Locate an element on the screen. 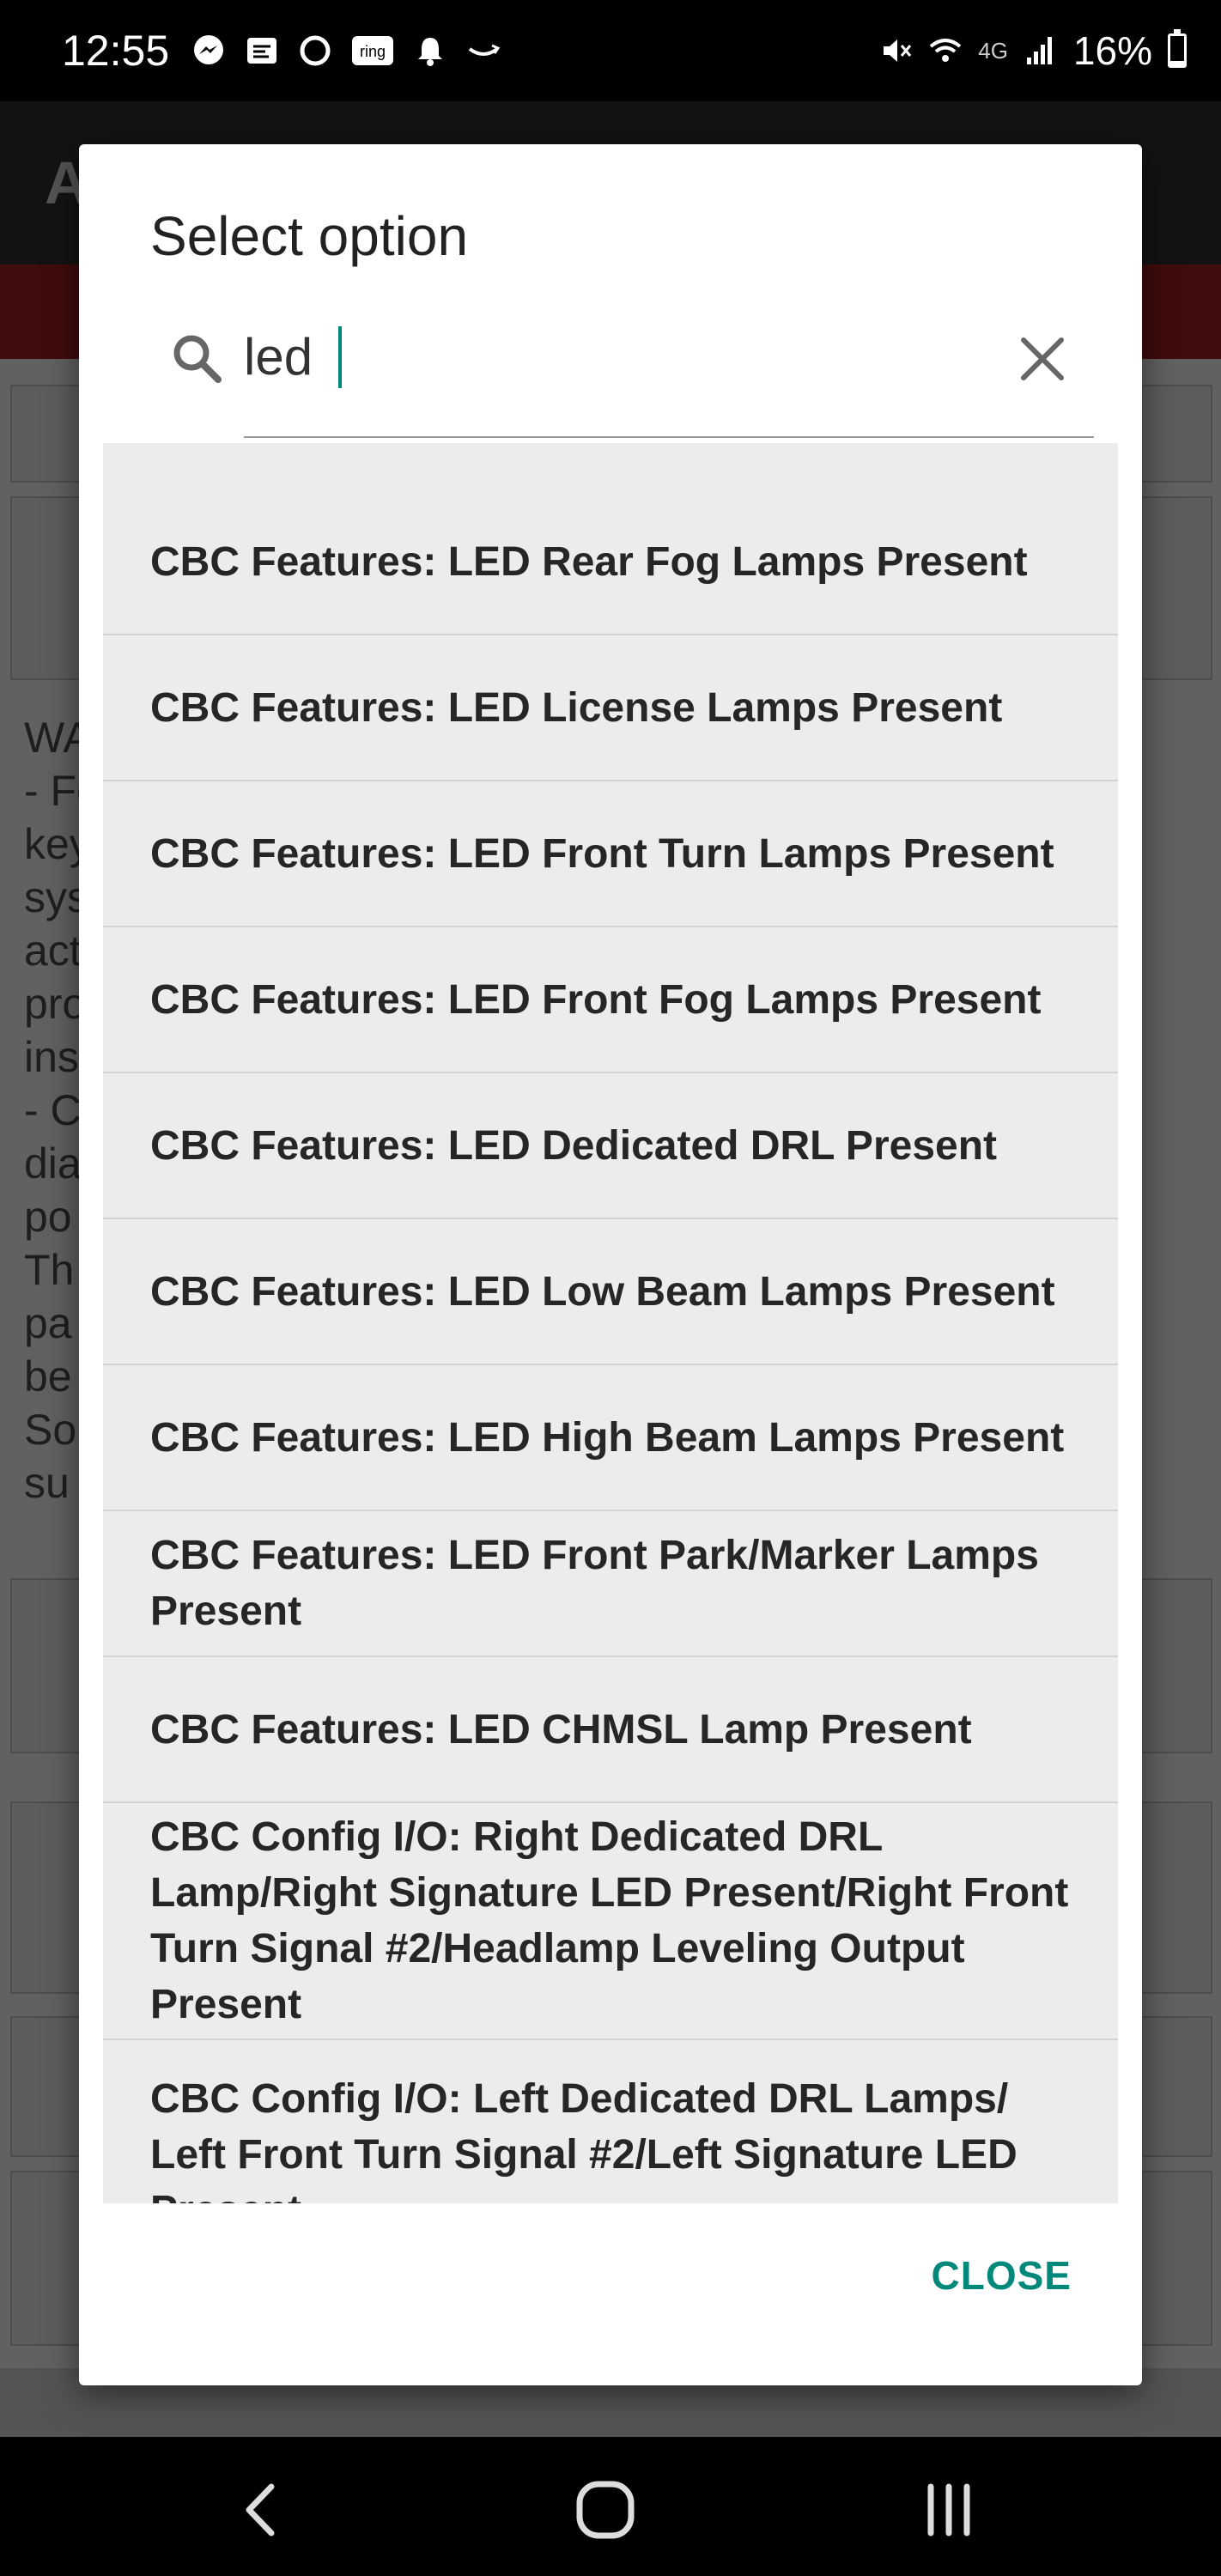 The height and width of the screenshot is (2576, 1221). search-icon is located at coordinates (197, 359).